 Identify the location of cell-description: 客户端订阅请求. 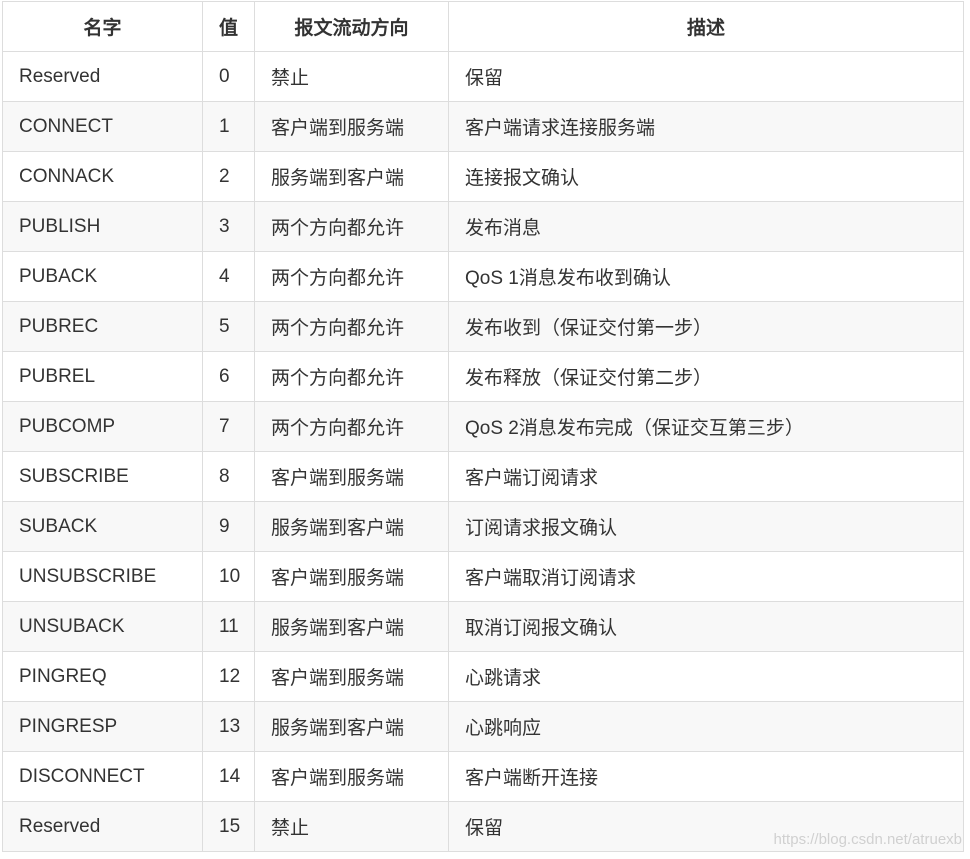
(706, 476).